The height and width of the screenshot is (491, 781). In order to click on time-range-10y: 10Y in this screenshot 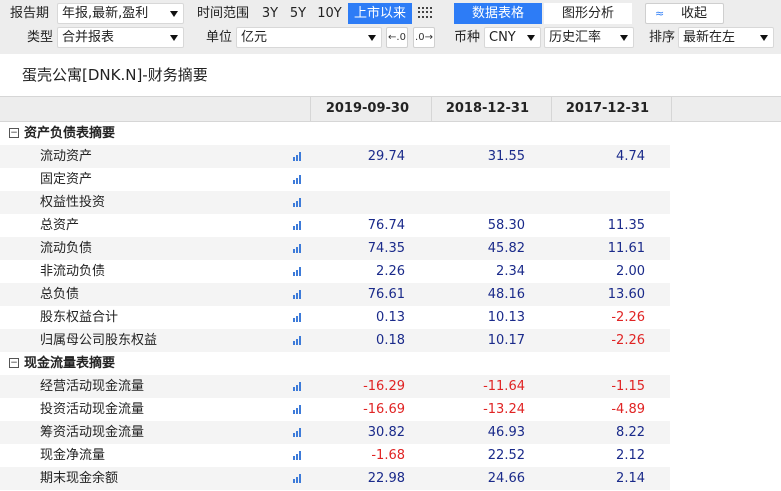, I will do `click(329, 13)`.